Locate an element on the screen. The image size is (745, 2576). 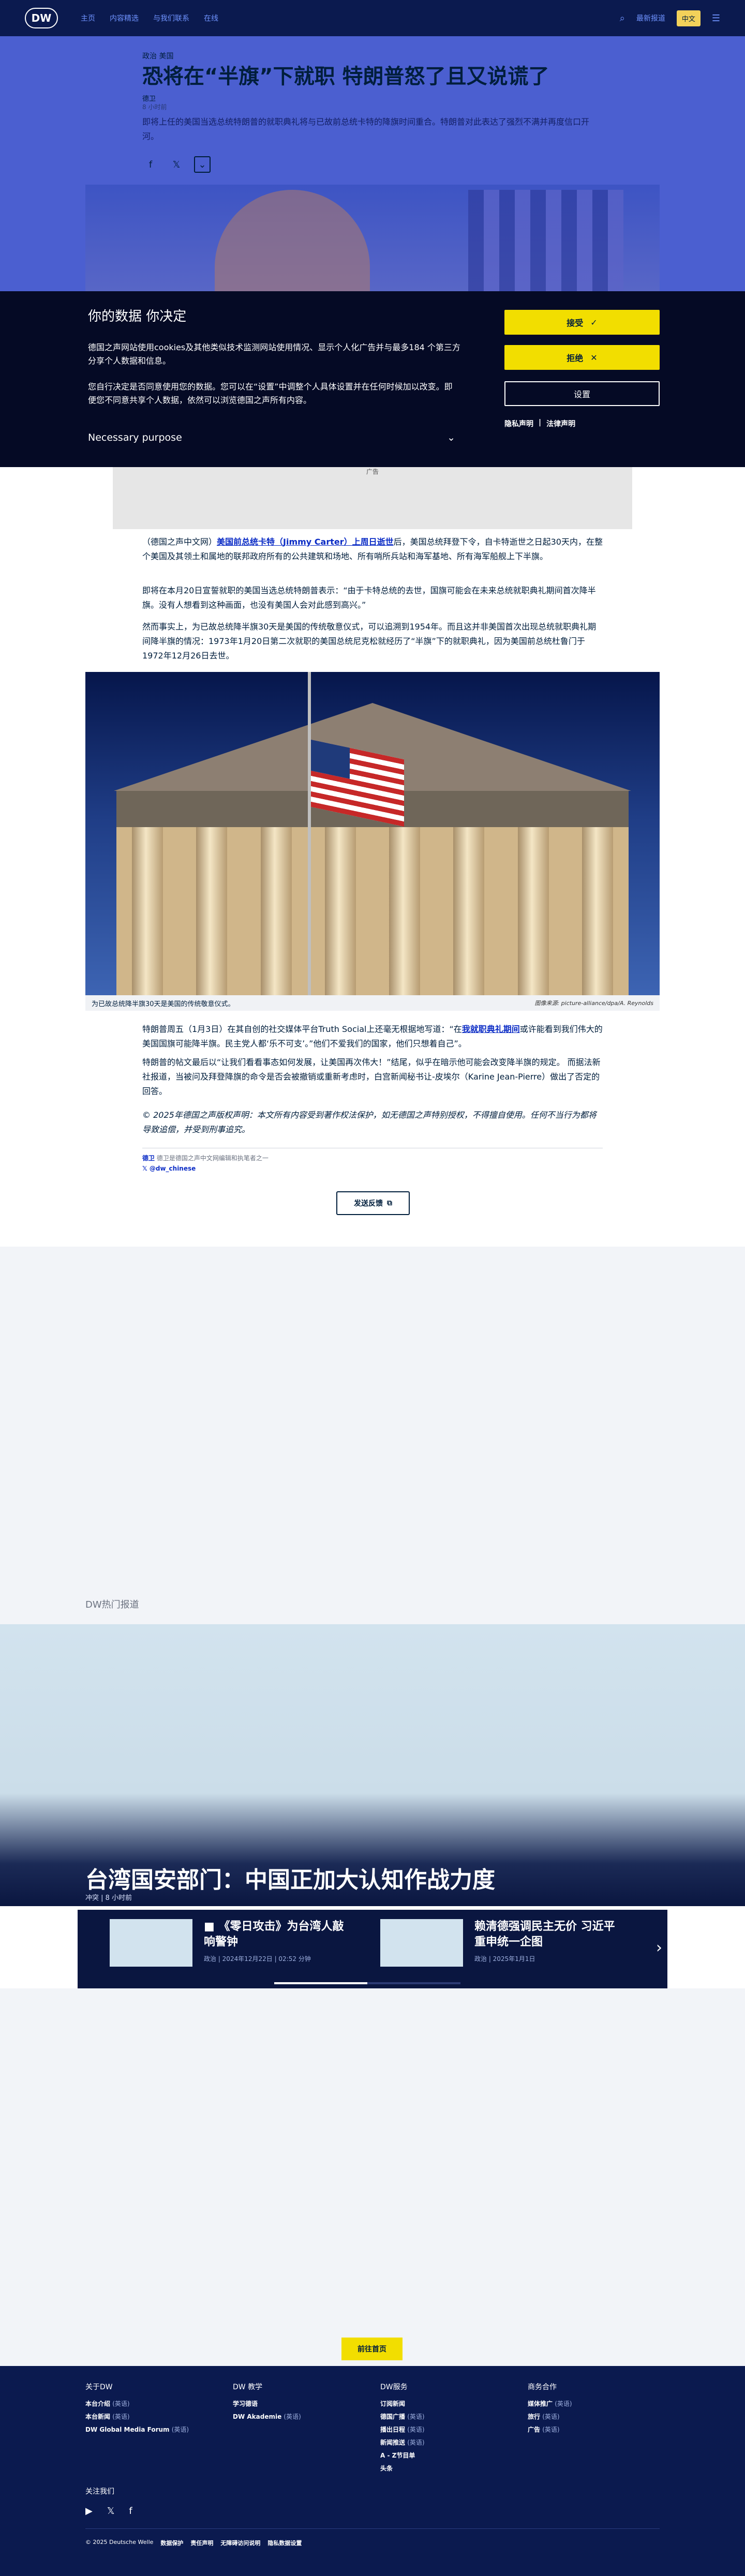
follow-us-label: 关注我们 is located at coordinates (100, 2492).